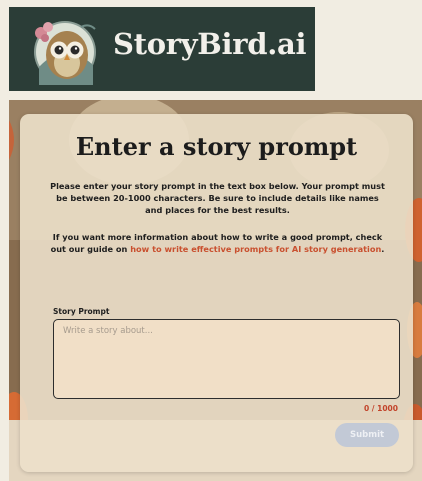  Describe the element at coordinates (367, 435) in the screenshot. I see `submit-button: Submit` at that location.